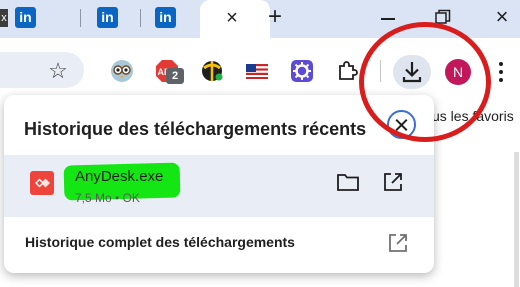  I want to click on close-tab-button: ×, so click(232, 18).